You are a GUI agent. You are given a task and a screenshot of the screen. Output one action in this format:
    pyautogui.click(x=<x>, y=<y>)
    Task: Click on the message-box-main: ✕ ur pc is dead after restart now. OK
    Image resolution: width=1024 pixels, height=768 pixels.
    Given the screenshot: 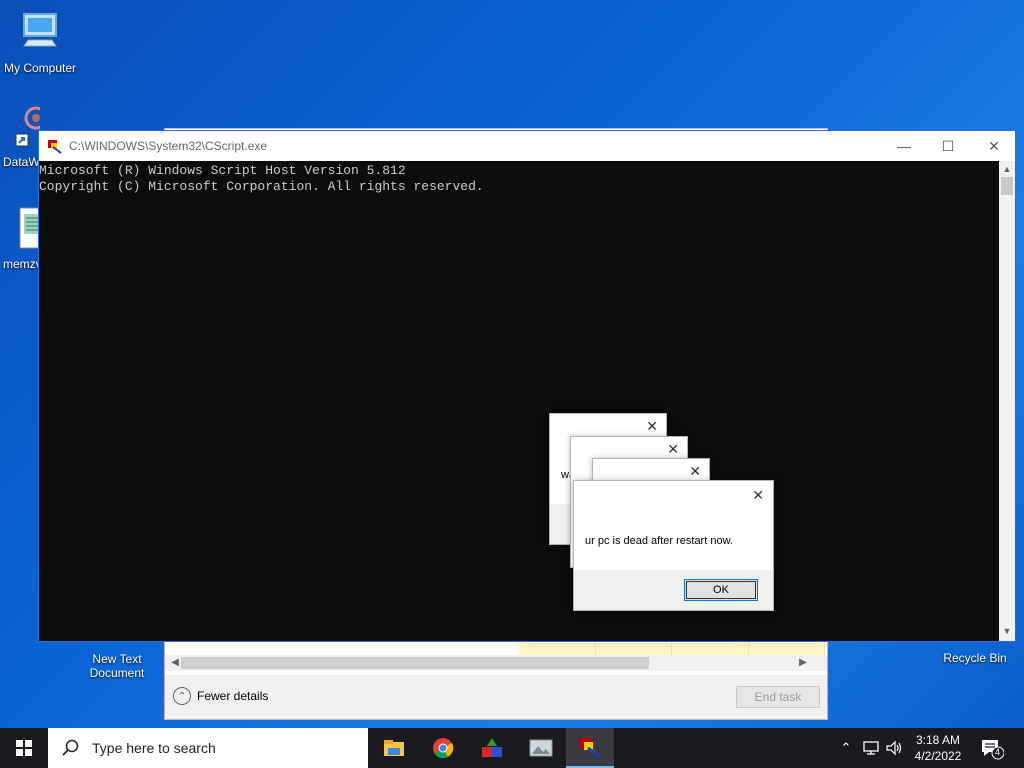 What is the action you would take?
    pyautogui.click(x=673, y=545)
    